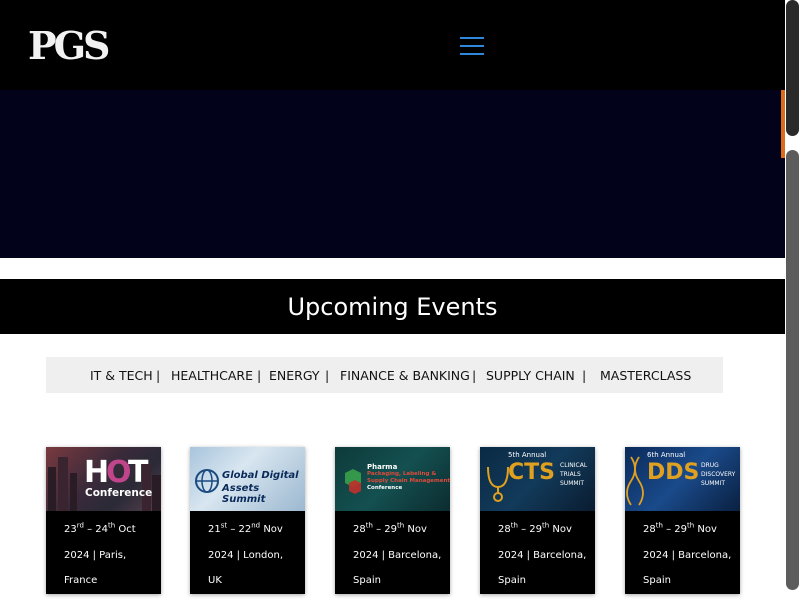  What do you see at coordinates (402, 474) in the screenshot?
I see `pharma-line2: Packaging, Labeling &` at bounding box center [402, 474].